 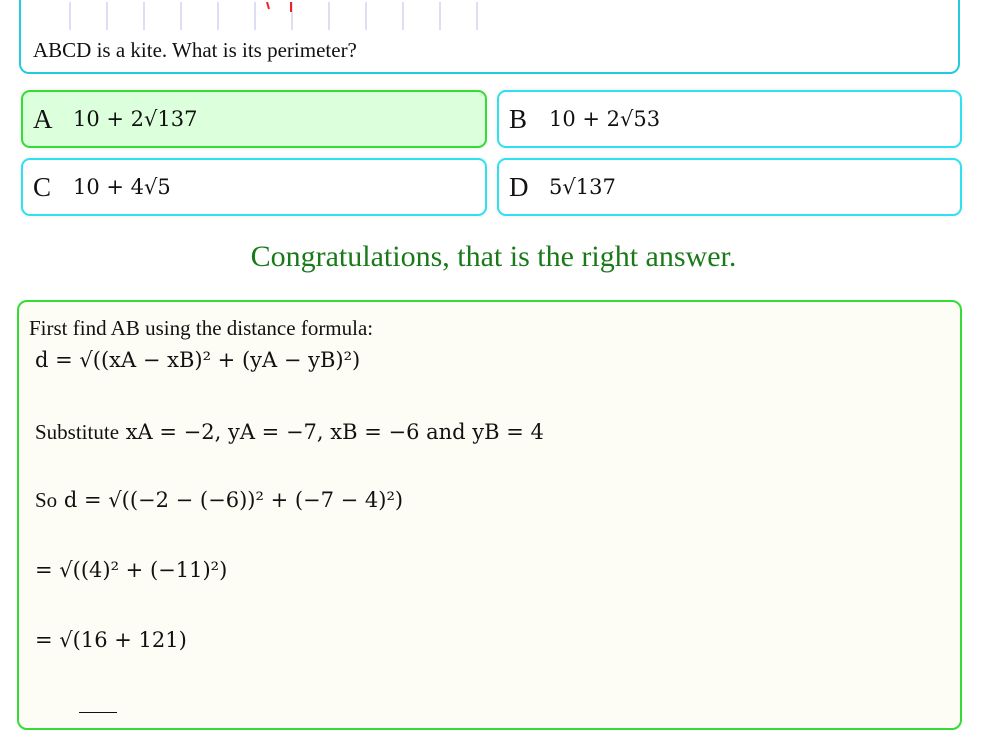 What do you see at coordinates (46, 500) in the screenshot?
I see `so-word: So` at bounding box center [46, 500].